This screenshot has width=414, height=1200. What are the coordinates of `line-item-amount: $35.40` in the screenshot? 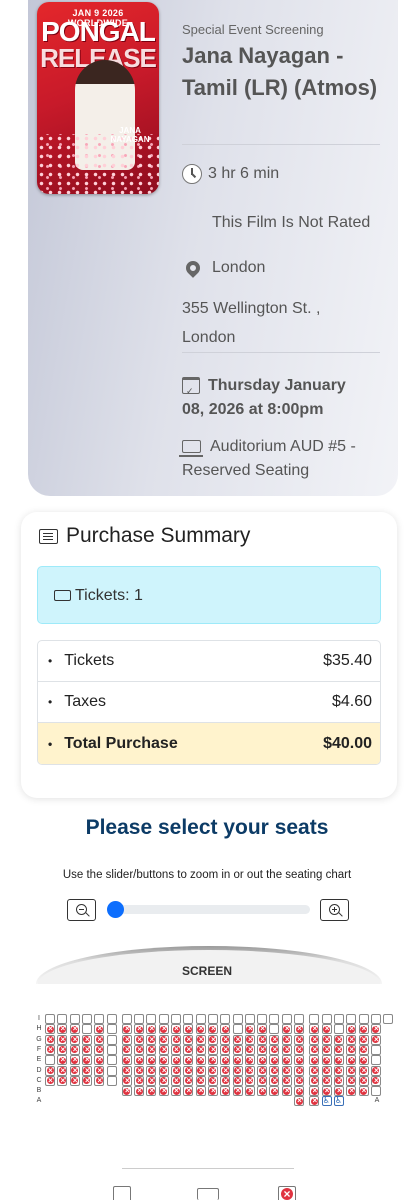 It's located at (347, 660).